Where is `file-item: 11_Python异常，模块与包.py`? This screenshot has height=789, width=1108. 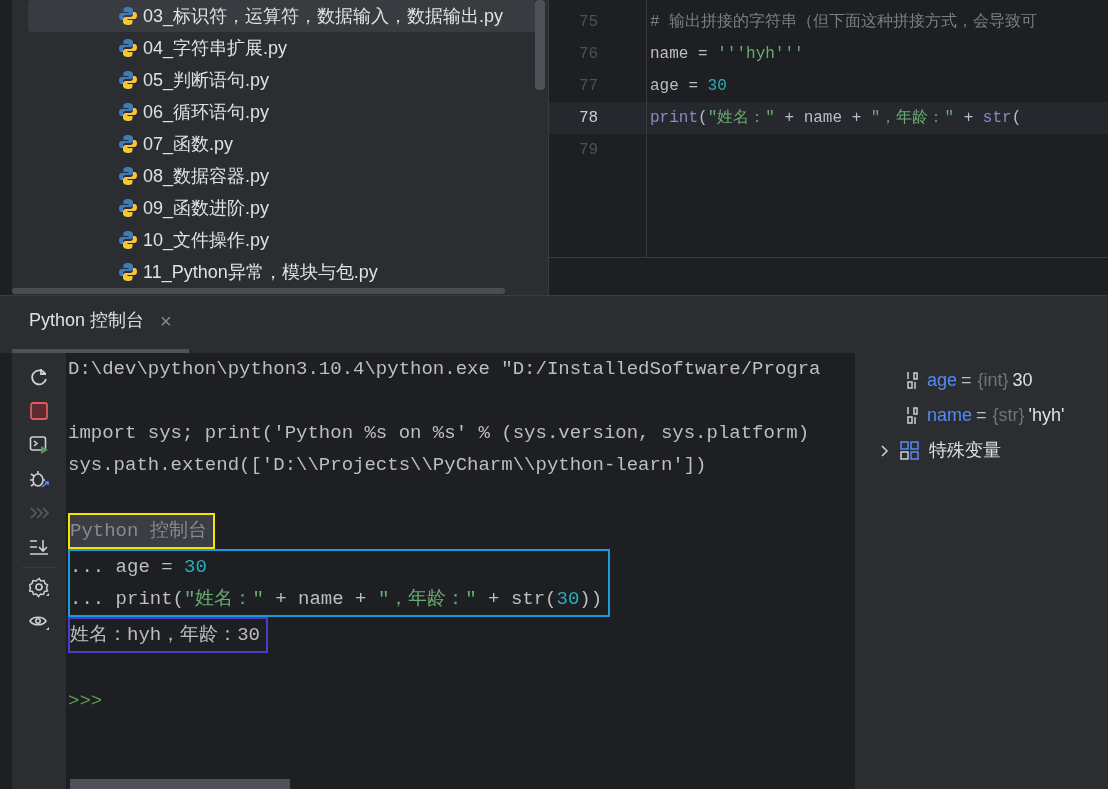 file-item: 11_Python异常，模块与包.py is located at coordinates (282, 272).